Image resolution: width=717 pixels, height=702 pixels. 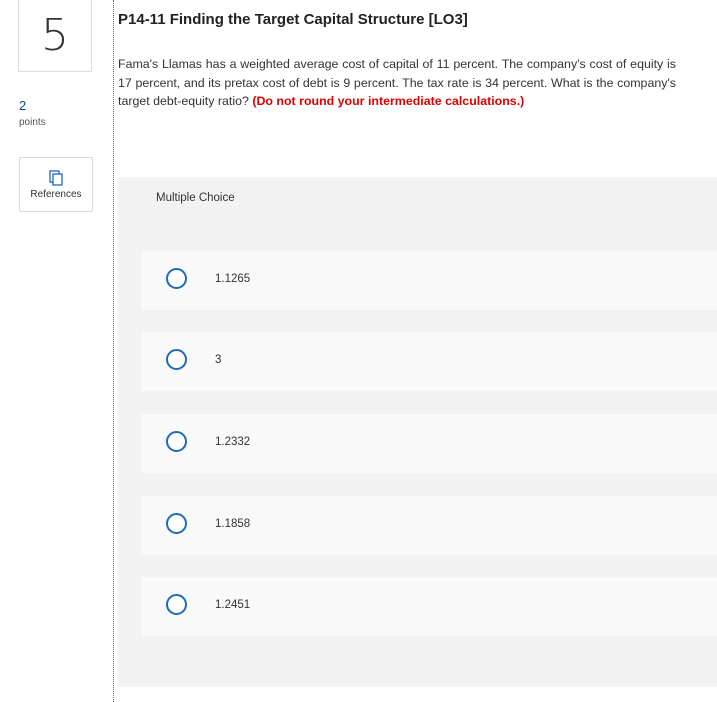 I want to click on choice-option: 1.1858, so click(x=429, y=525).